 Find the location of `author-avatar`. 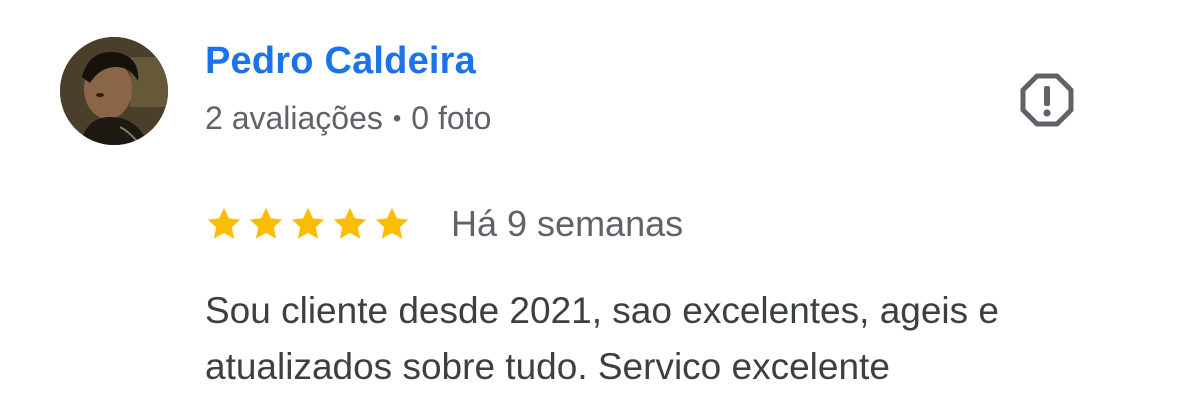

author-avatar is located at coordinates (114, 91).